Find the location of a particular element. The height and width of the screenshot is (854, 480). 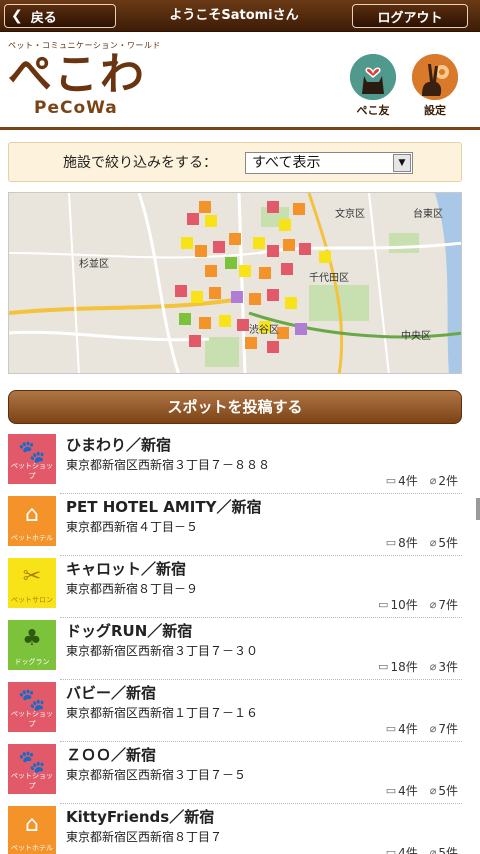

list-item: 🐾 ペットショップ ＺＯＯ／新宿 東京都新宿区西新宿３丁目７－５ ▭ 4件 ⌀ 5件 is located at coordinates (240, 773).